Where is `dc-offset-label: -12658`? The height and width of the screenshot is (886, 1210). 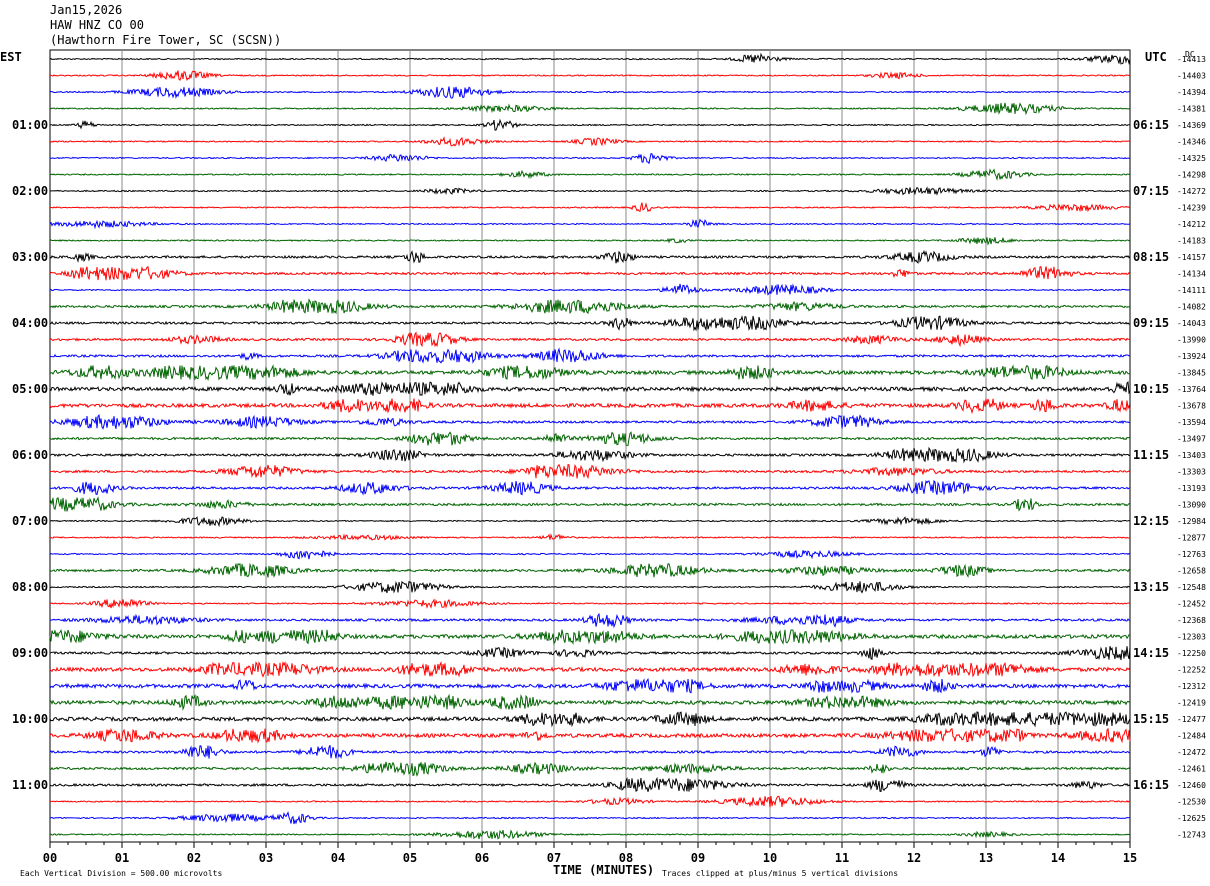 dc-offset-label: -12658 is located at coordinates (1191, 571).